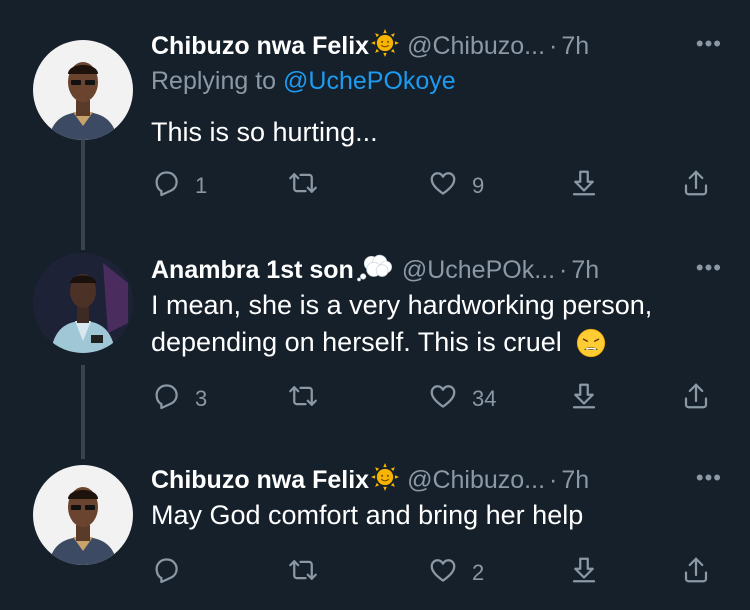 The height and width of the screenshot is (610, 750). I want to click on reply-button: 3, so click(179, 399).